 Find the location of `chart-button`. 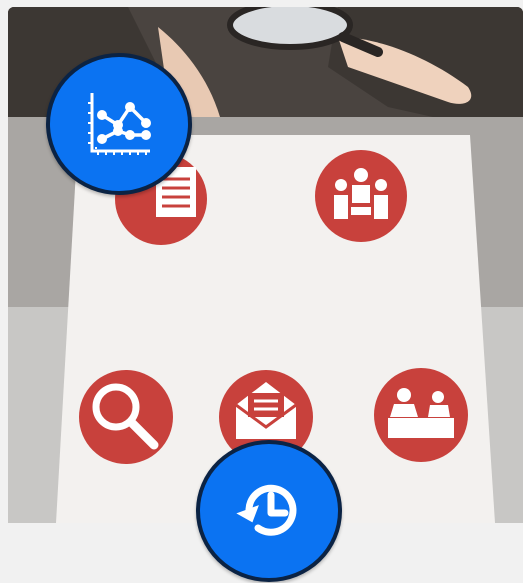

chart-button is located at coordinates (119, 124).